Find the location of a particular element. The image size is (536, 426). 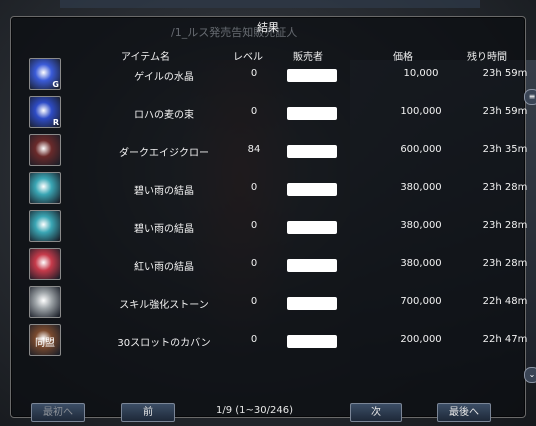

item-name: ゲイルの水晶 is located at coordinates (164, 77).